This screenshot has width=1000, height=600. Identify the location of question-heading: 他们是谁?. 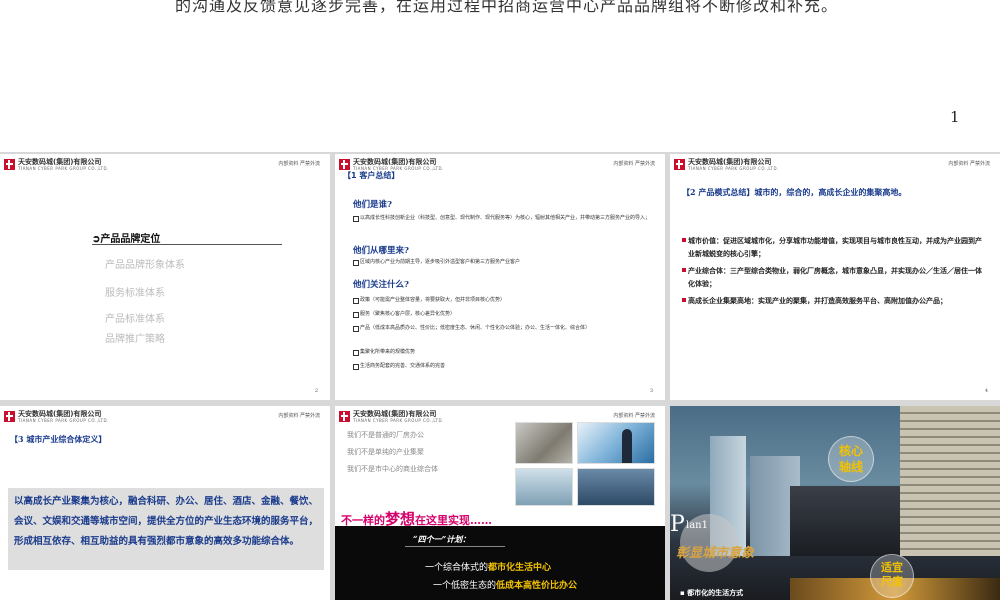
(372, 205).